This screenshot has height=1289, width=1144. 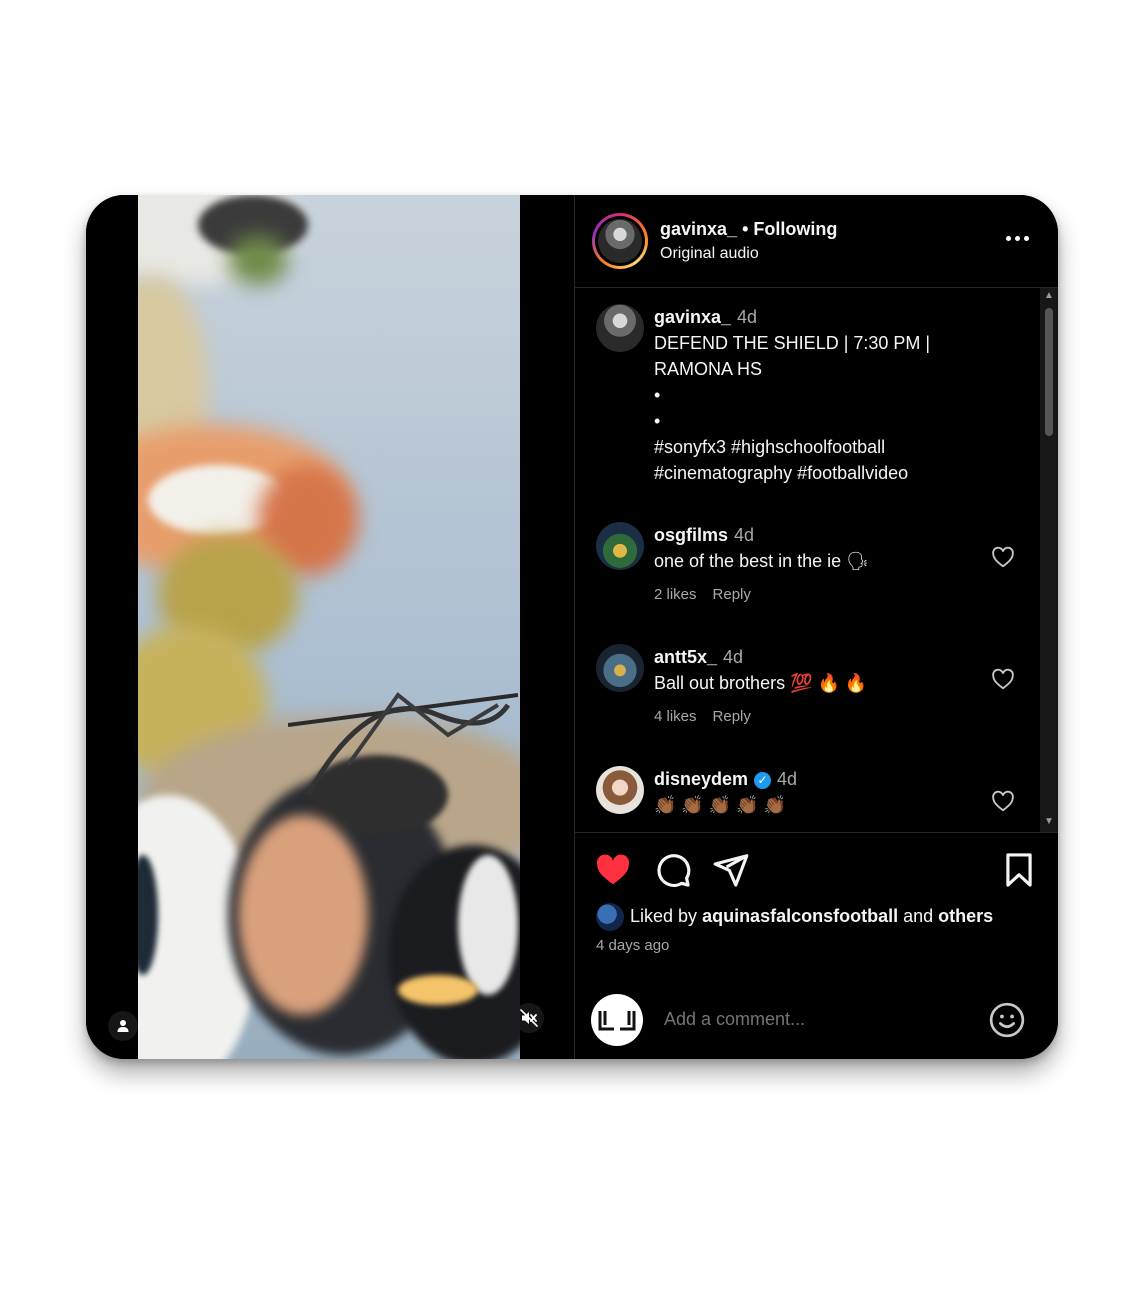 What do you see at coordinates (673, 870) in the screenshot?
I see `comment-bubble-icon` at bounding box center [673, 870].